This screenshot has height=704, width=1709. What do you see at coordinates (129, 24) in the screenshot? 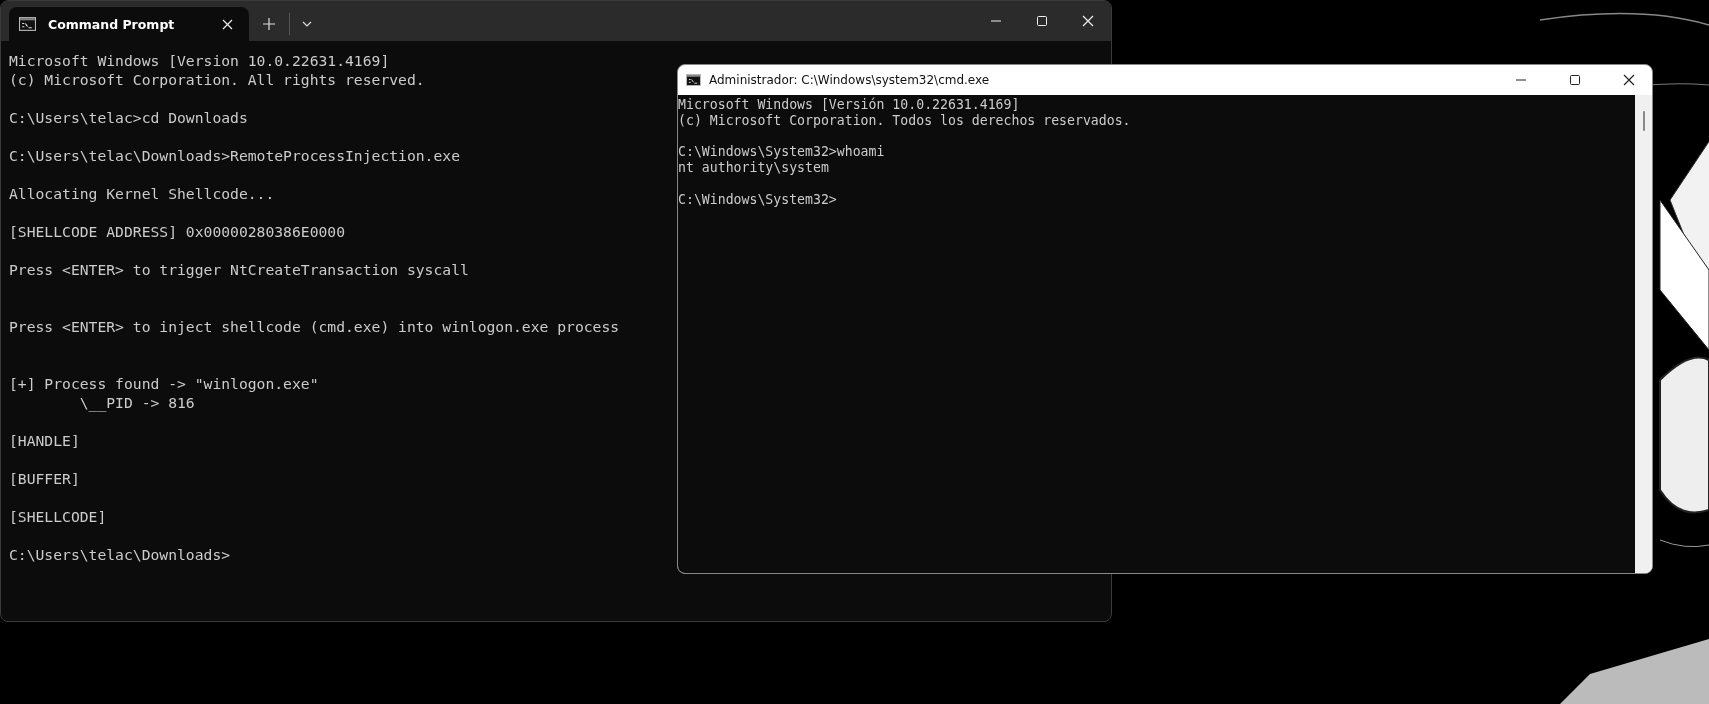
I see `terminal-tab: Command Prompt` at bounding box center [129, 24].